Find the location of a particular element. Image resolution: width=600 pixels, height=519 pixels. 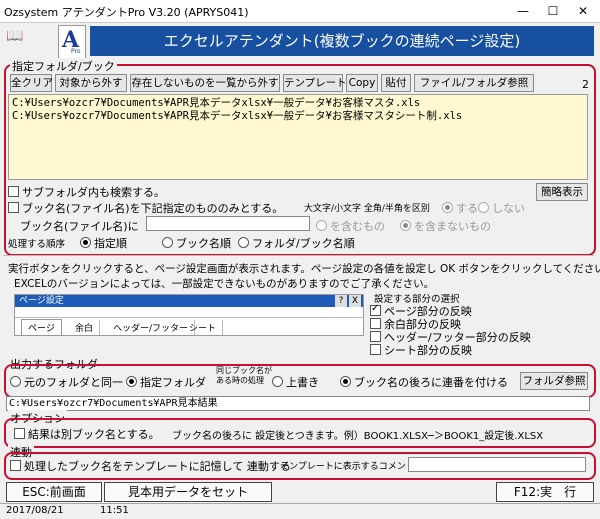

simple-view-button: 簡略表示 is located at coordinates (562, 192).